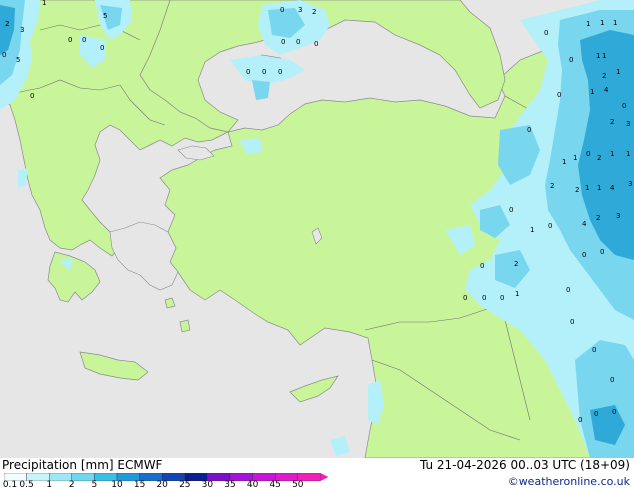  What do you see at coordinates (10, 485) in the screenshot?
I see `colorbar-tick-label: 0.1` at bounding box center [10, 485].